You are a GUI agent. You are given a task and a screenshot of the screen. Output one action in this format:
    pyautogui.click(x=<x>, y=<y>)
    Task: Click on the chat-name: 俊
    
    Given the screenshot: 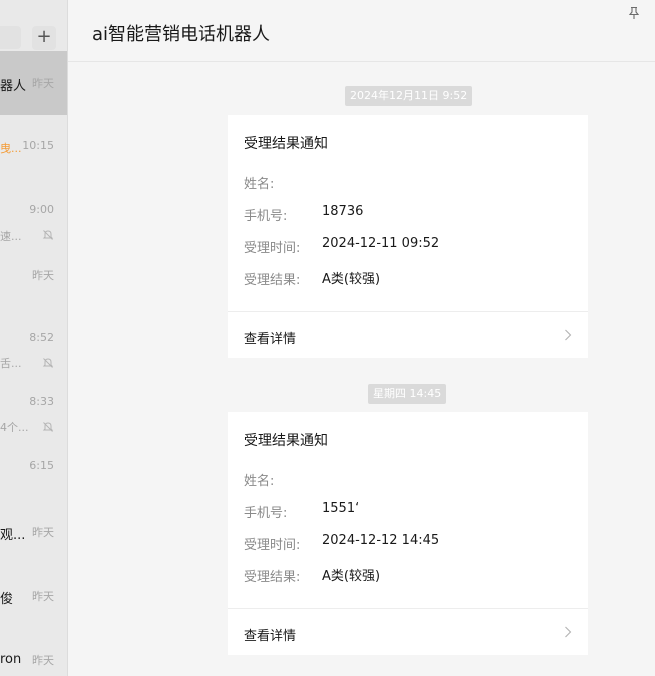 What is the action you would take?
    pyautogui.click(x=7, y=599)
    